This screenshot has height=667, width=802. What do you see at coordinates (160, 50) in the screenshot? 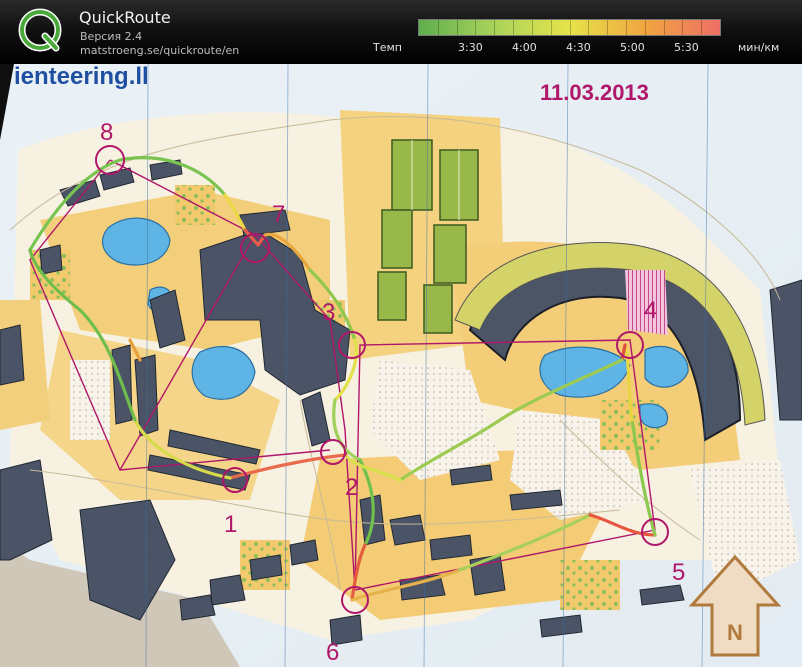
I see `app-url: matstroeng.se/quickroute/en` at bounding box center [160, 50].